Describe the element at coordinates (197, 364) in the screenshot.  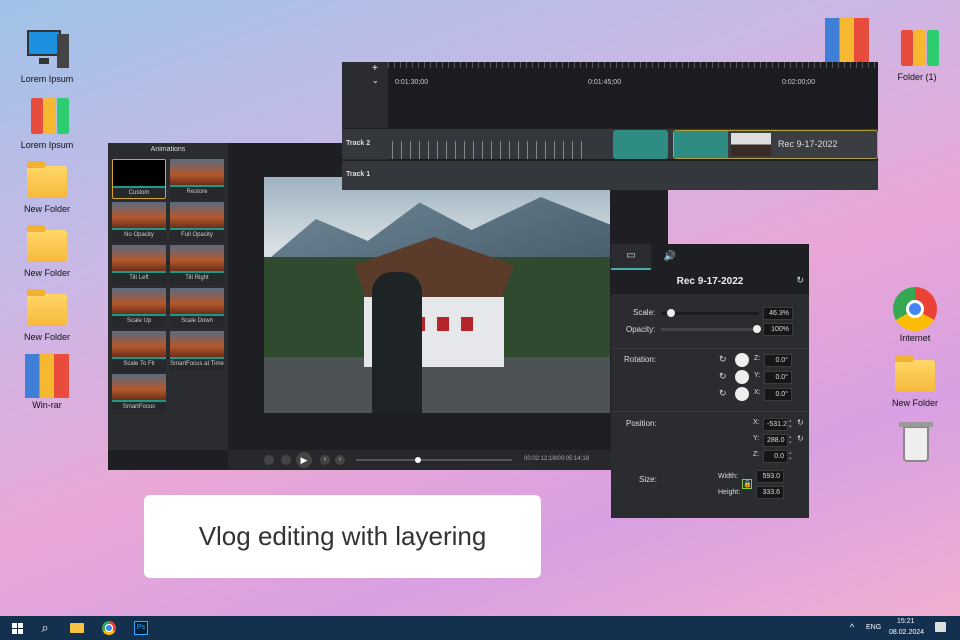
I see `preset-label: SmartFocus at Time` at that location.